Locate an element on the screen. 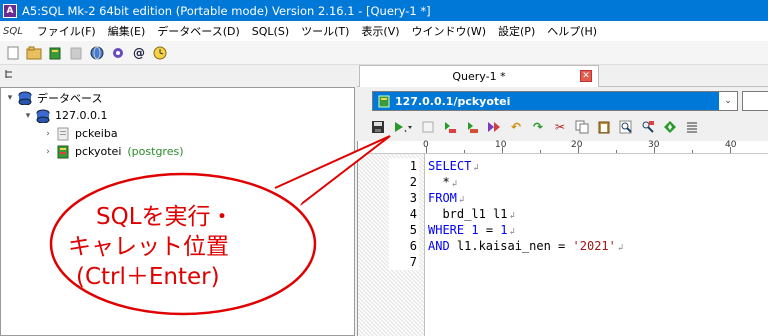 The width and height of the screenshot is (768, 336). server-icon is located at coordinates (43, 116).